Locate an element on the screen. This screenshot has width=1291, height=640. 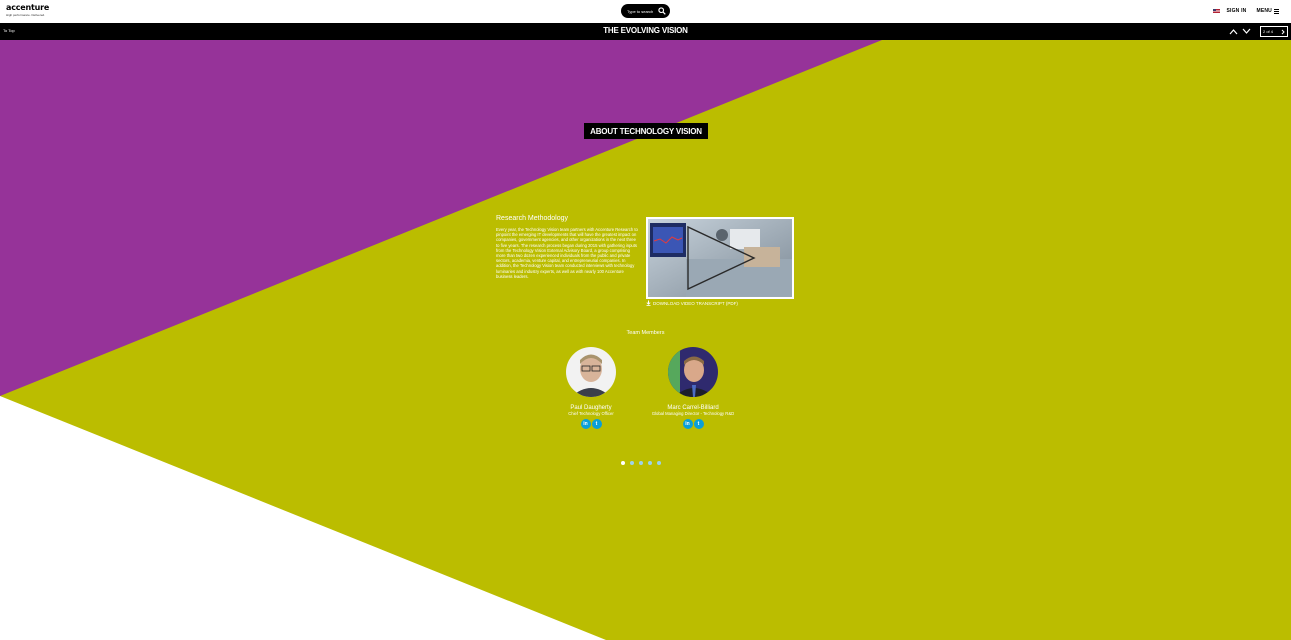
search-input: Type to search is located at coordinates (645, 11).